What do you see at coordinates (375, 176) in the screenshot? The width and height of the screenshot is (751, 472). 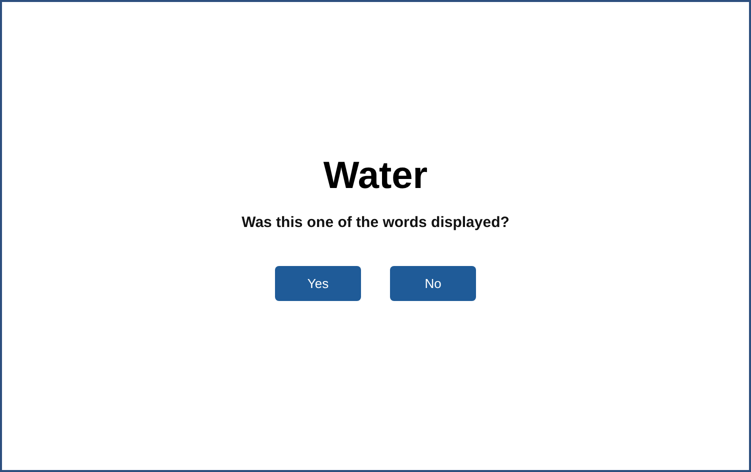 I see `word-text: Water` at bounding box center [375, 176].